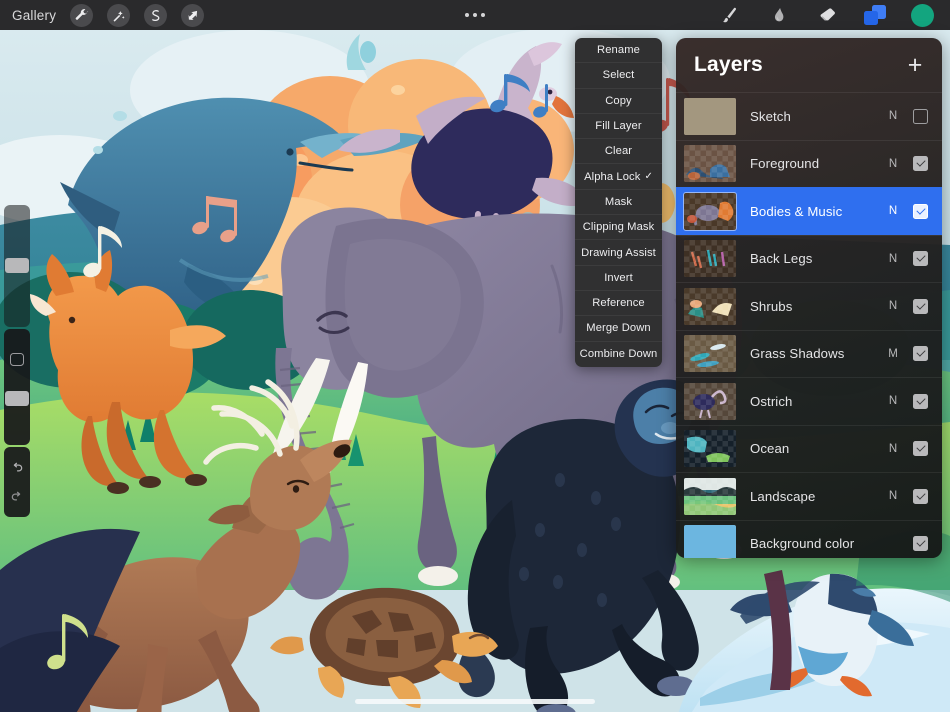  I want to click on layer-row: Ocean N, so click(809, 448).